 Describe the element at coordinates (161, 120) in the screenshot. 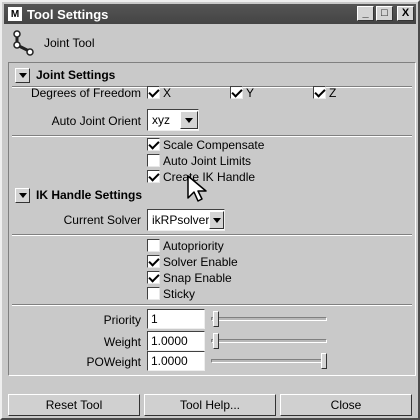

I see `orient-value: xyz` at that location.